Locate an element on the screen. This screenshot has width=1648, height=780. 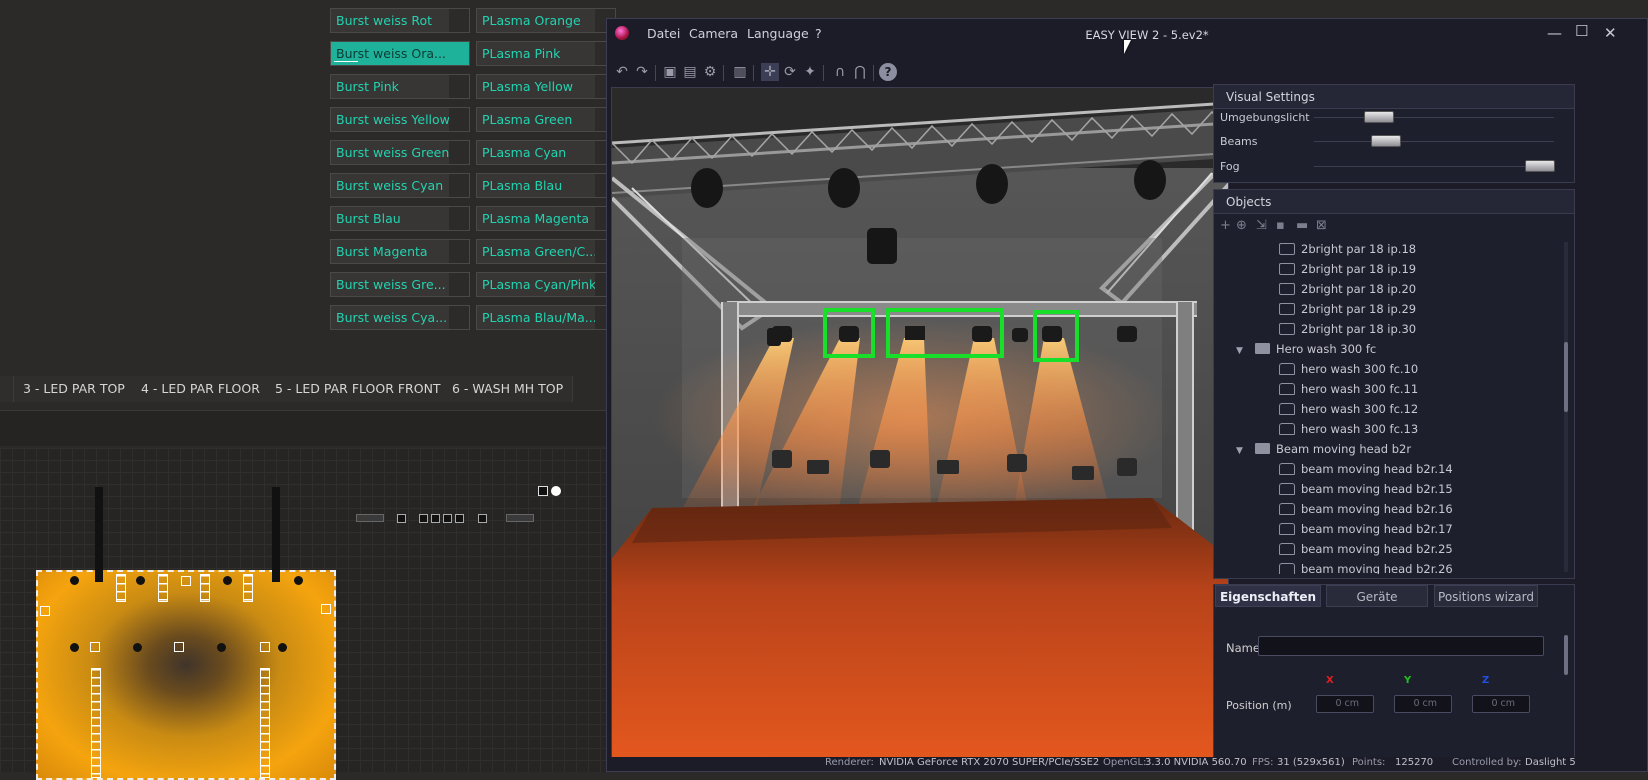
tree-item: hero wash 300 fc.12 is located at coordinates (1348, 409).